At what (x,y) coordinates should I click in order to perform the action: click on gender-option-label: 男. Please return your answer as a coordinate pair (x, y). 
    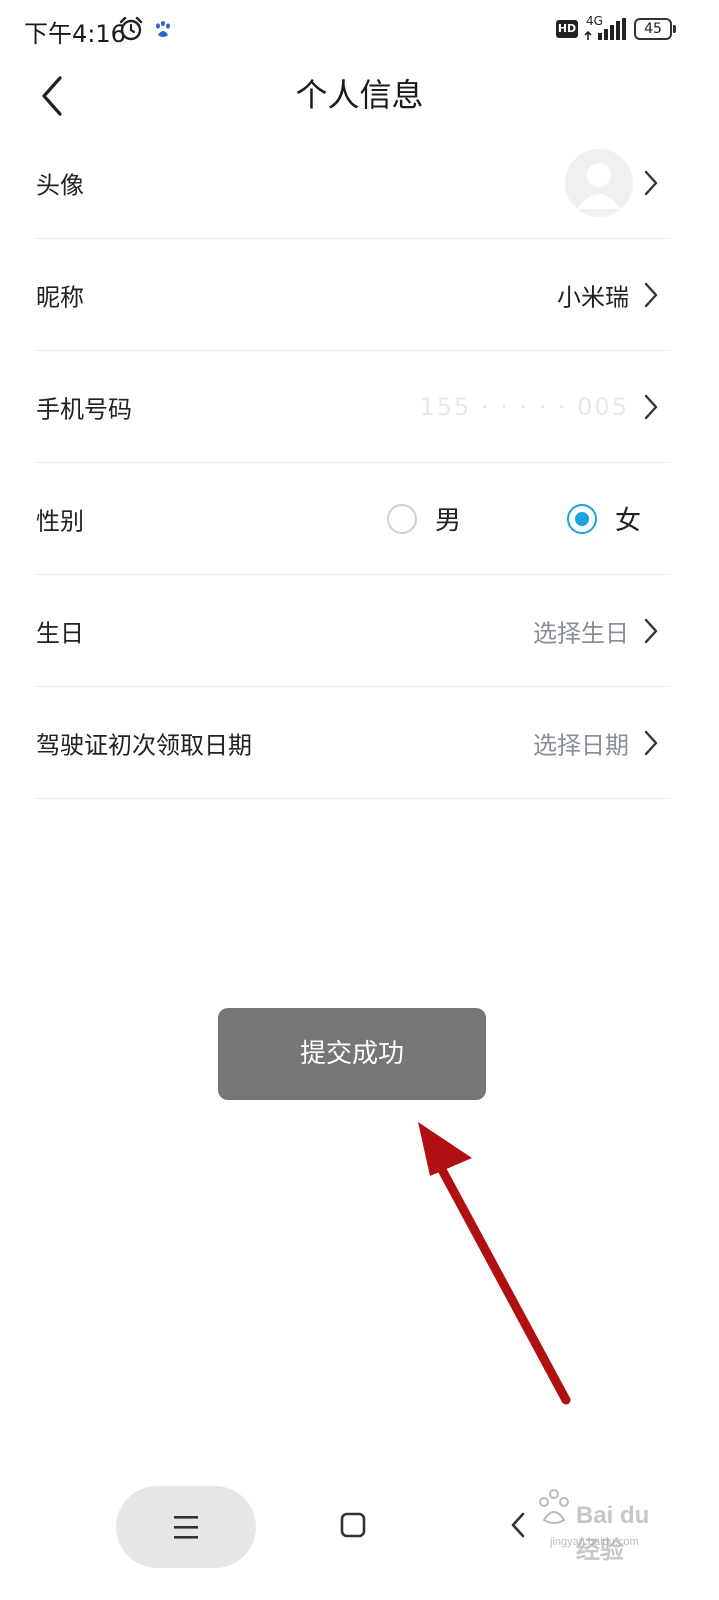
    Looking at the image, I should click on (448, 521).